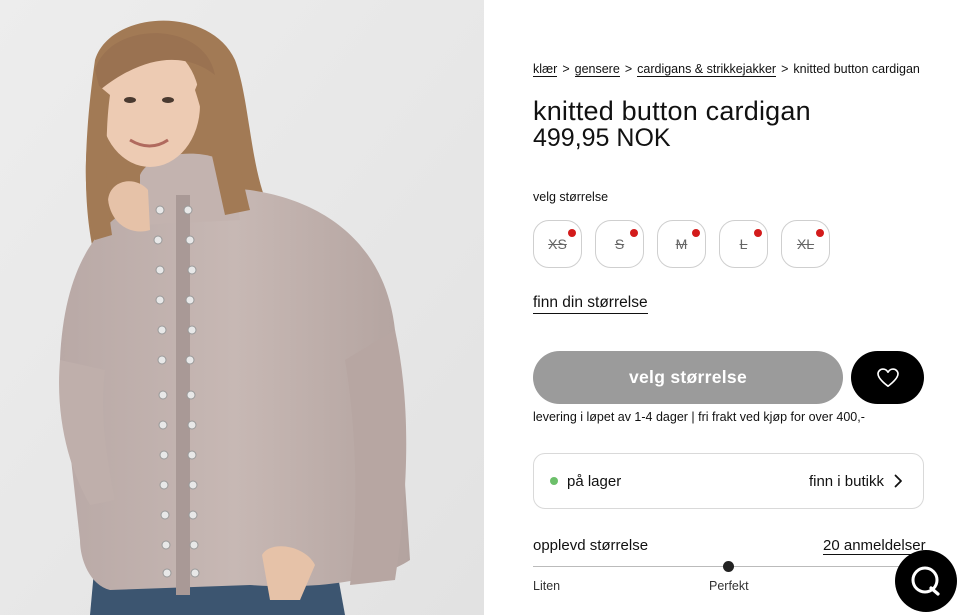 The width and height of the screenshot is (960, 615). I want to click on breadcrumb-link-cardigans: cardigans & strikkejakker, so click(707, 69).